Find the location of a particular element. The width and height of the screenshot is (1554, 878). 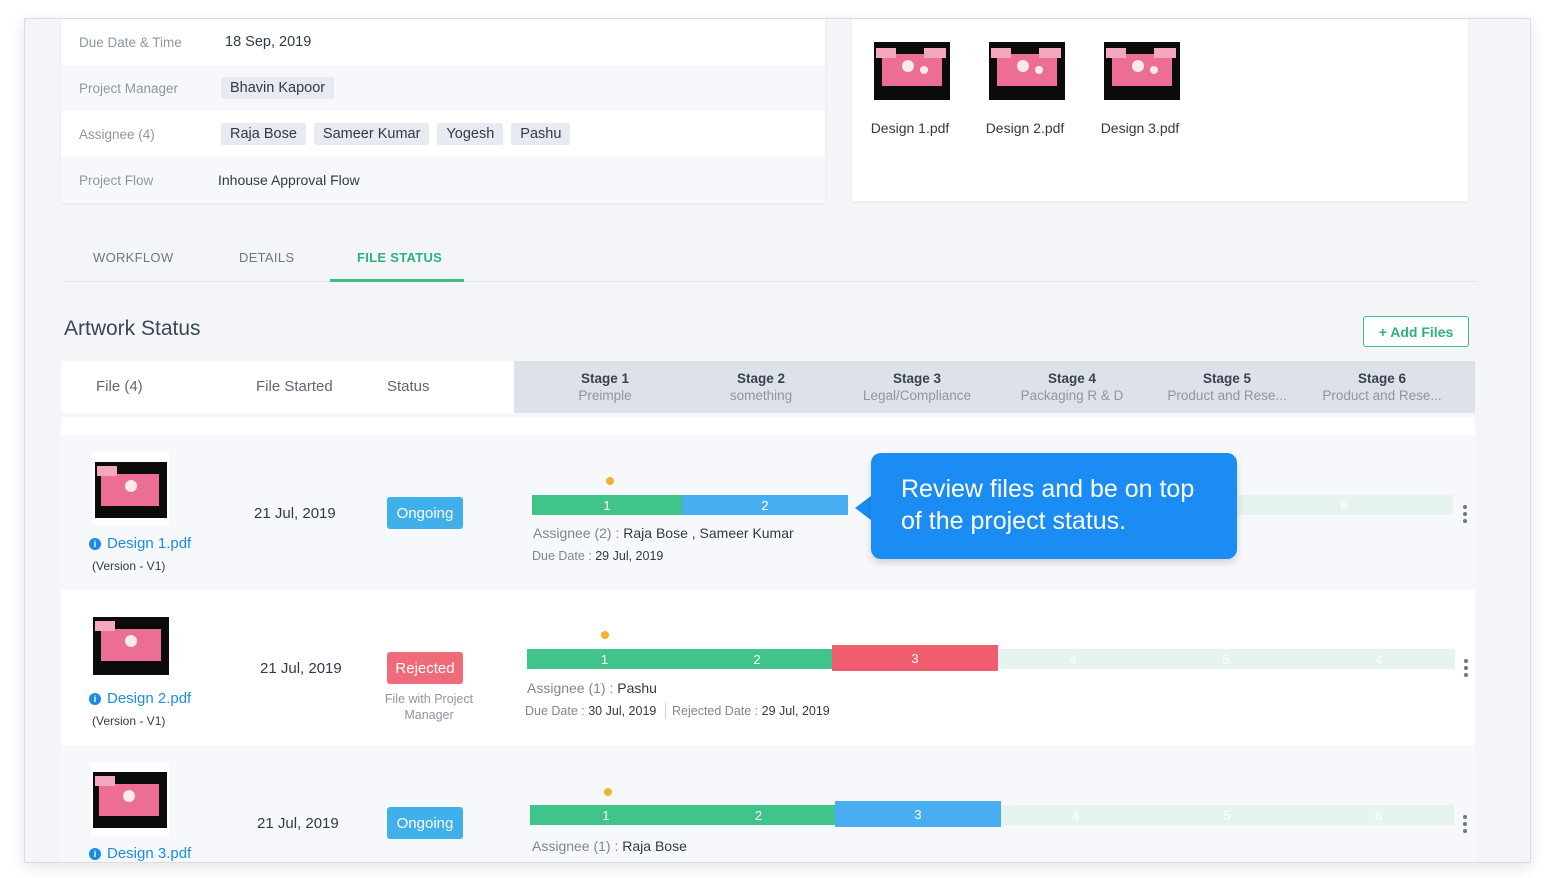

add-files-button: + Add Files is located at coordinates (1416, 331).